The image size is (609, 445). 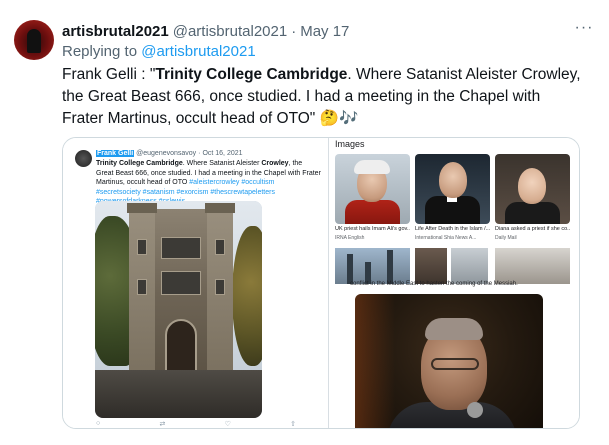 What do you see at coordinates (454, 329) in the screenshot?
I see `man-hair` at bounding box center [454, 329].